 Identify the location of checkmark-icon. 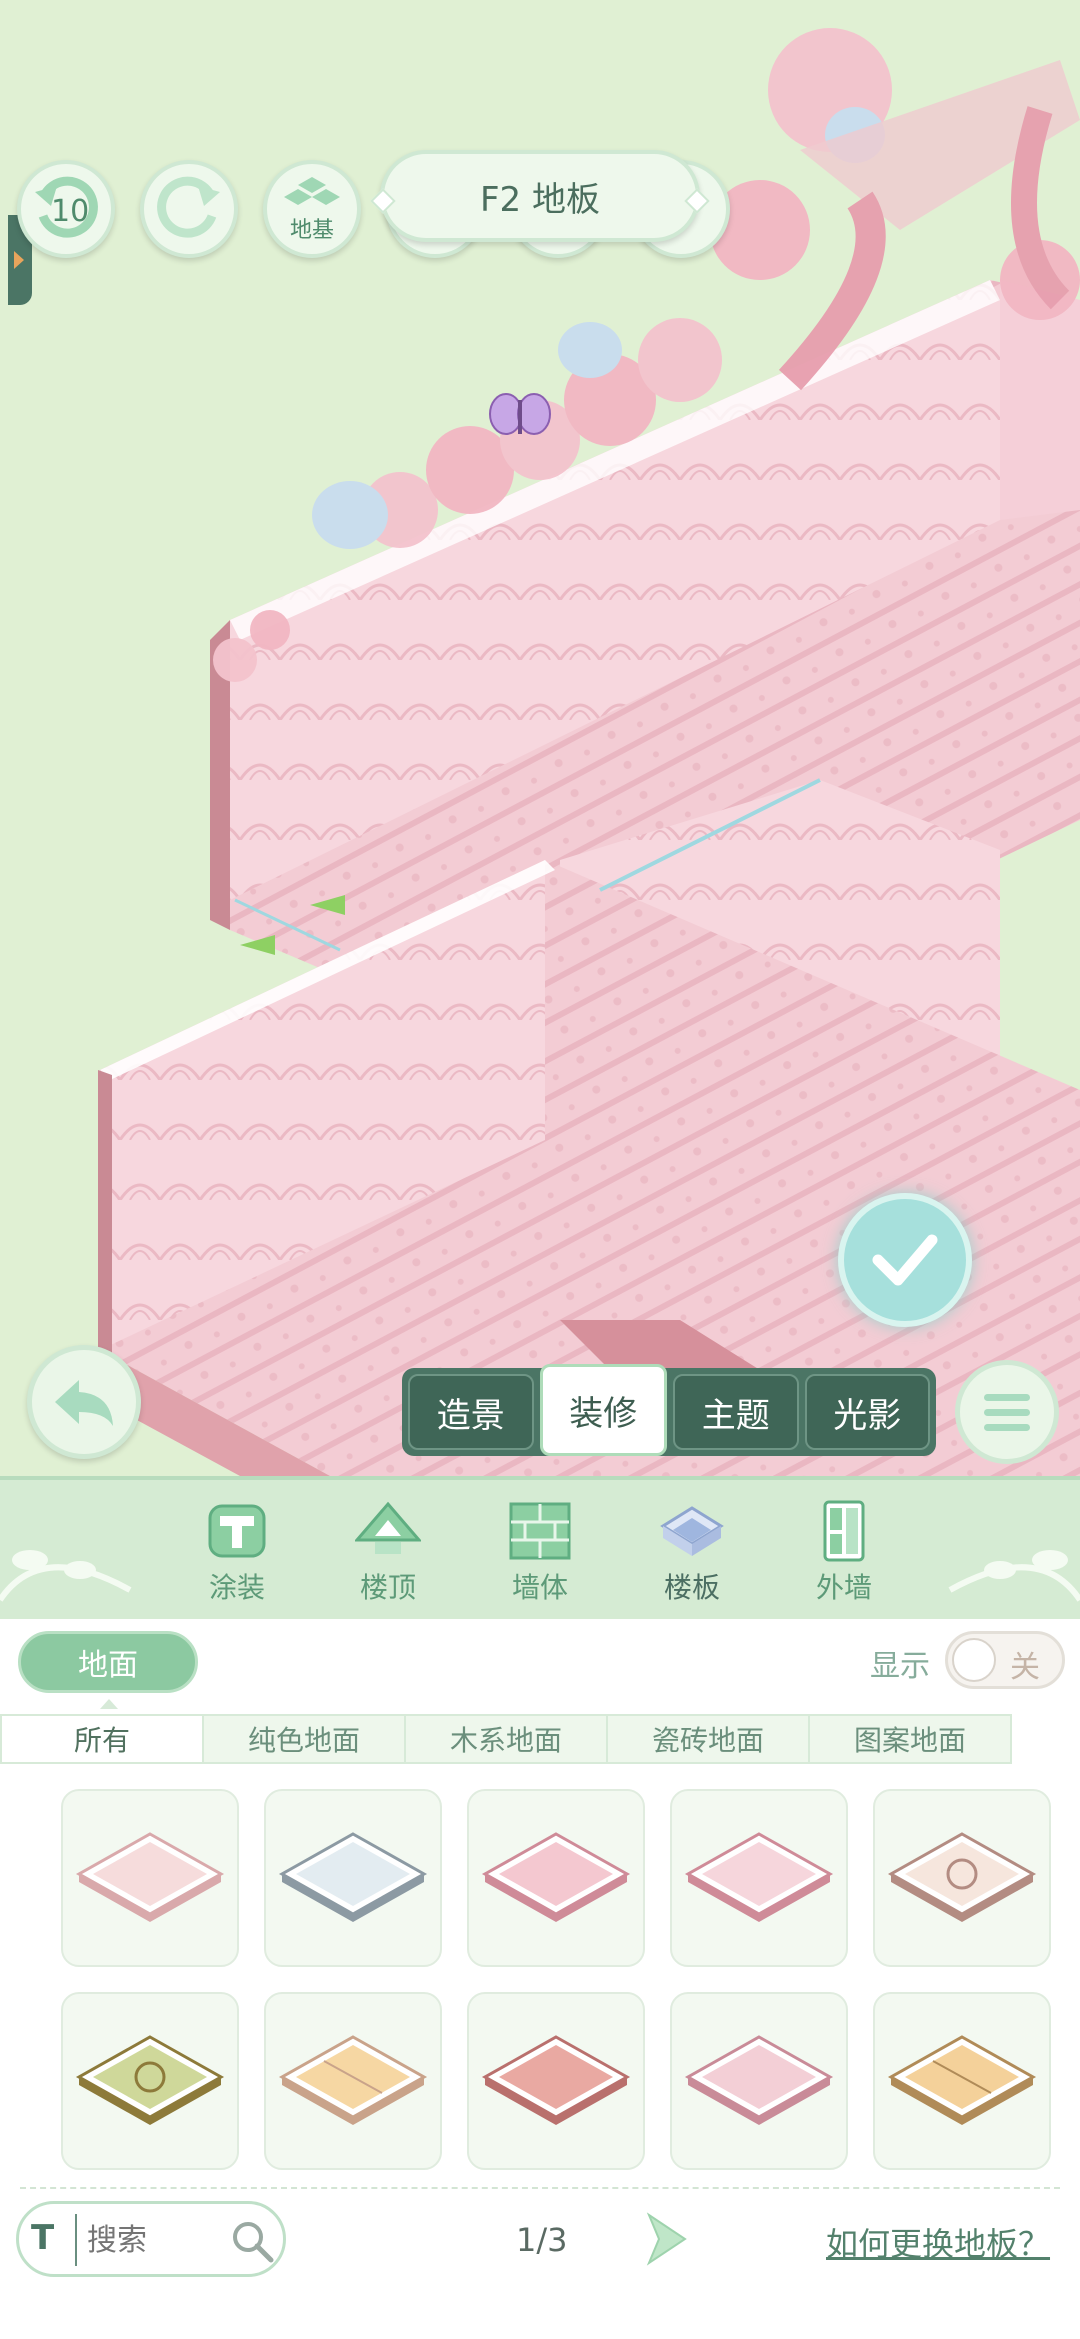
(905, 1260).